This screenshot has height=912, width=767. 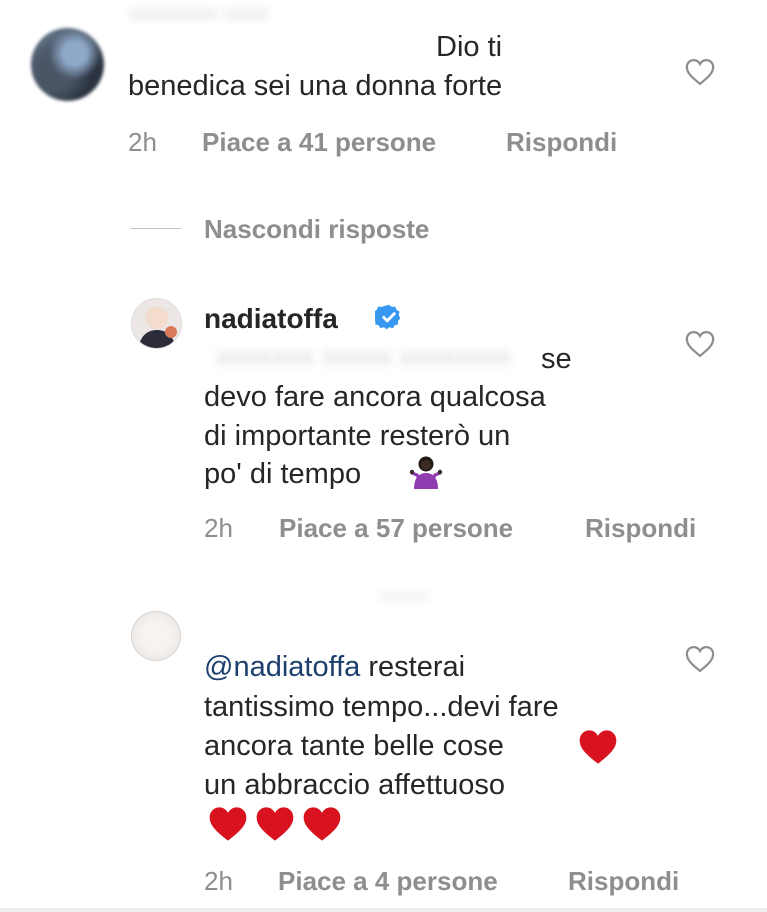 I want to click on replies-divider, so click(x=155, y=228).